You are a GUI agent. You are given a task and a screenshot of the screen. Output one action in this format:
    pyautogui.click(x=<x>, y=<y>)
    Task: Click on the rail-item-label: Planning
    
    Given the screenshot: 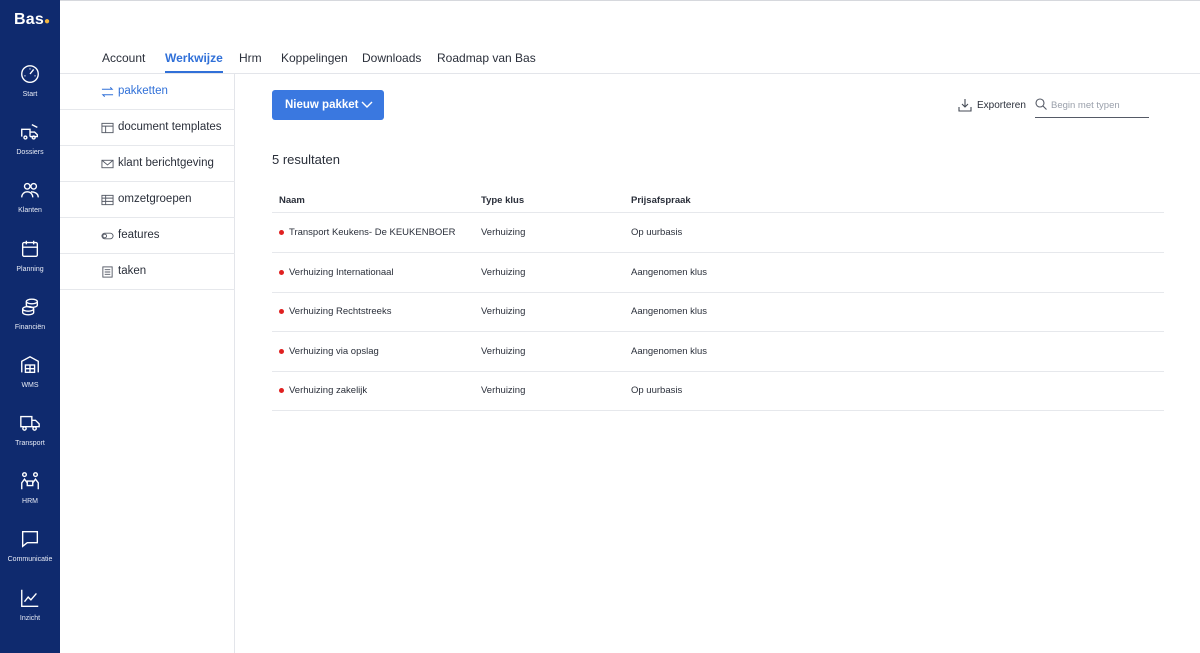 What is the action you would take?
    pyautogui.click(x=30, y=269)
    